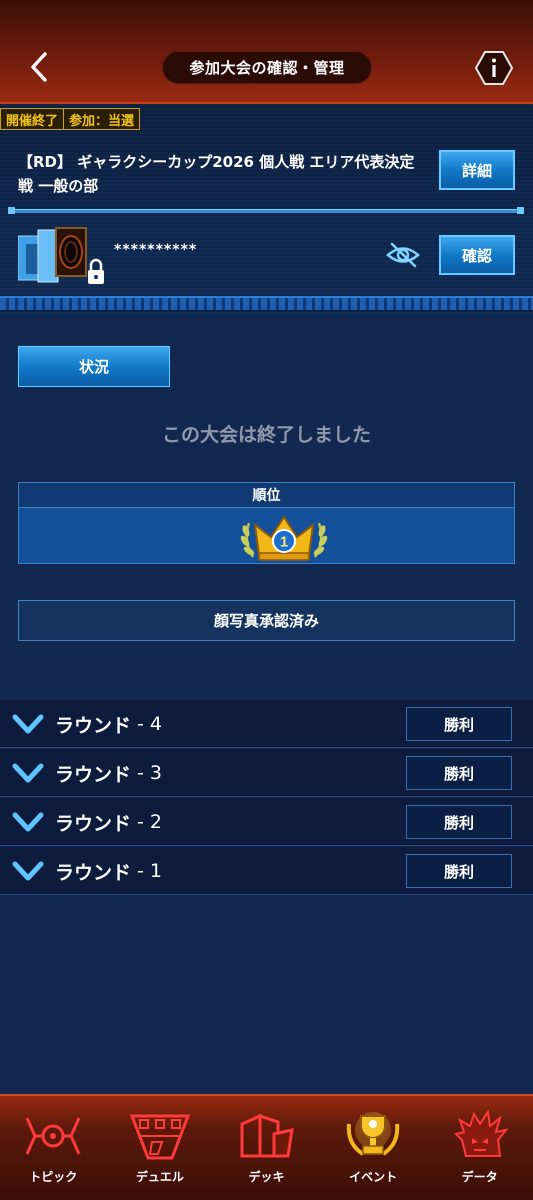 The height and width of the screenshot is (1200, 533). Describe the element at coordinates (160, 1137) in the screenshot. I see `duel-icon` at that location.